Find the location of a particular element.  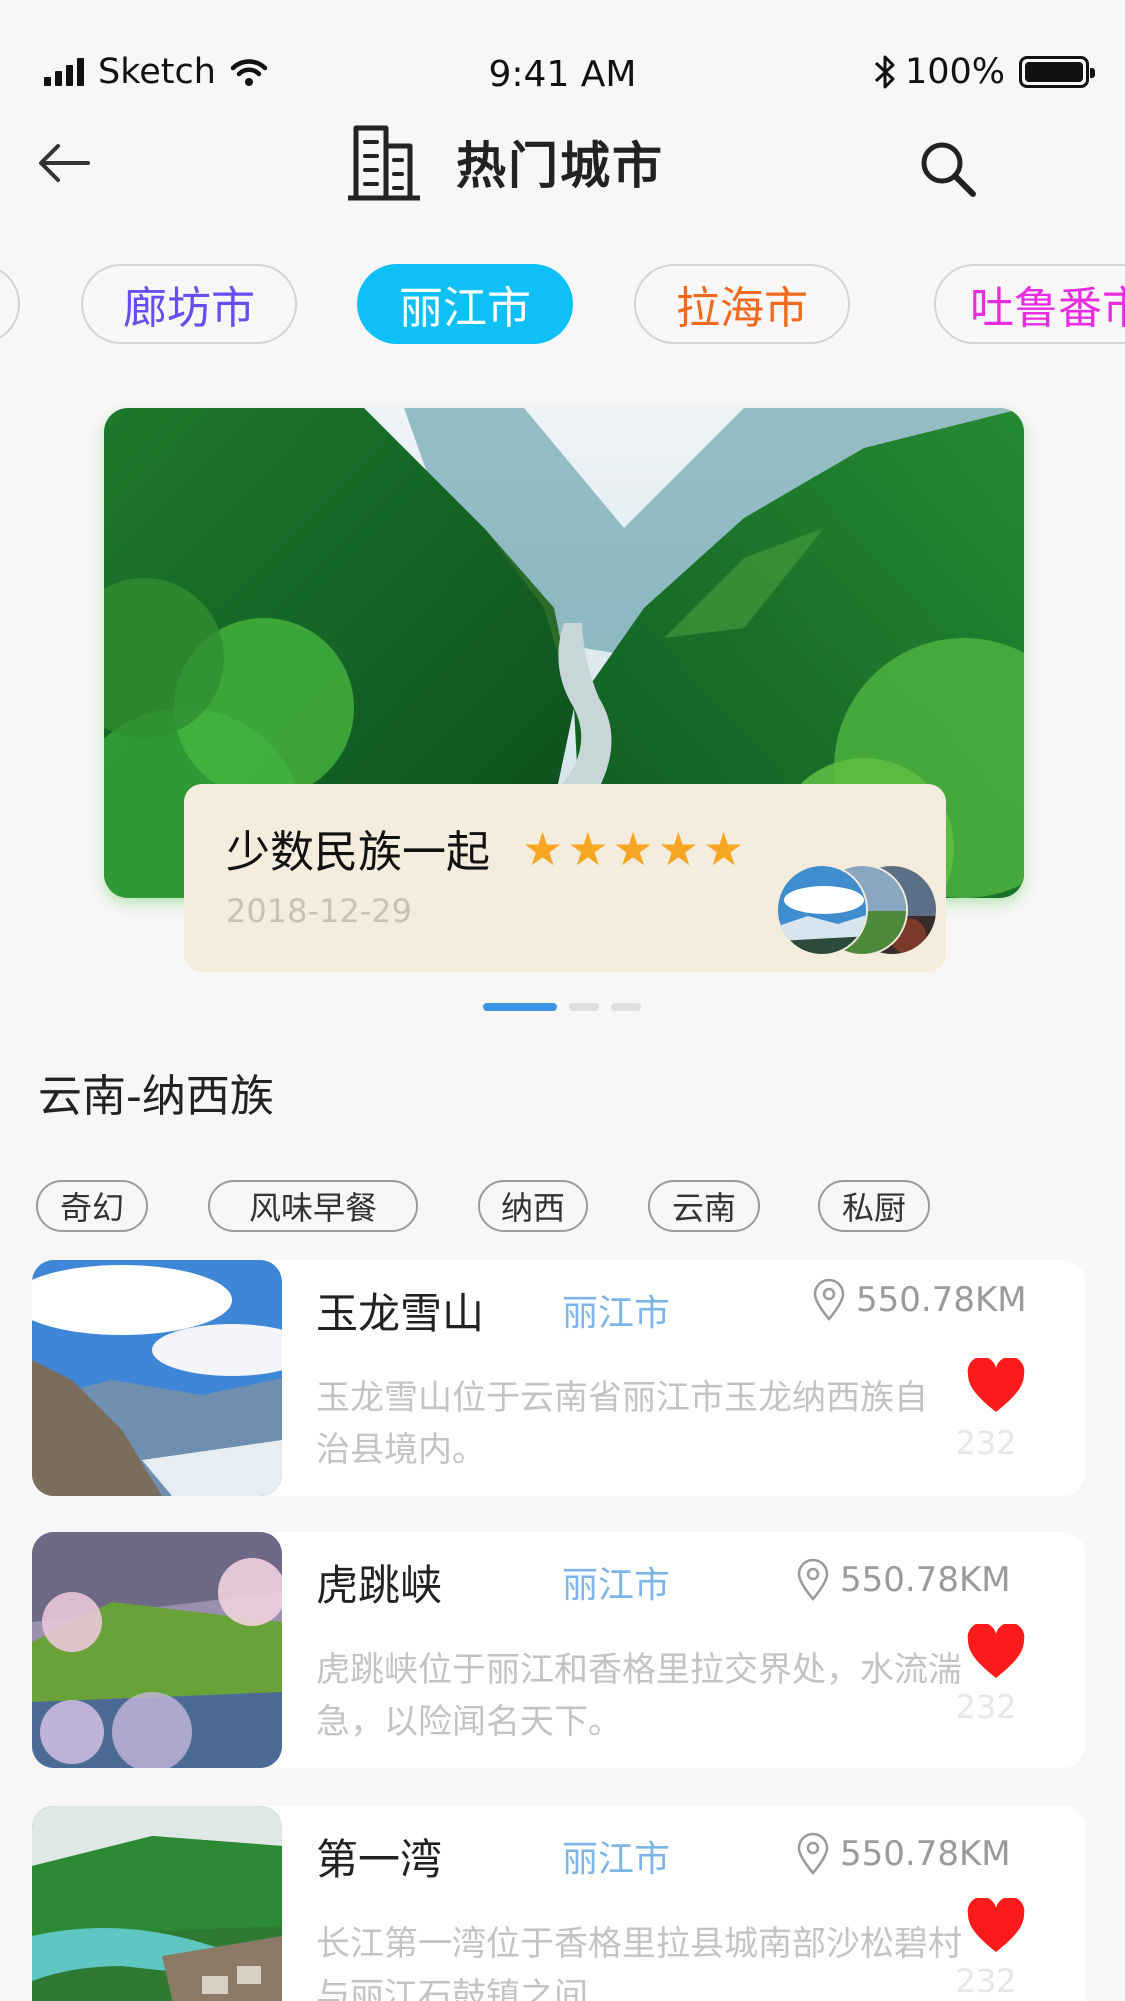

nav-title-group: 热门城市 is located at coordinates (505, 162).